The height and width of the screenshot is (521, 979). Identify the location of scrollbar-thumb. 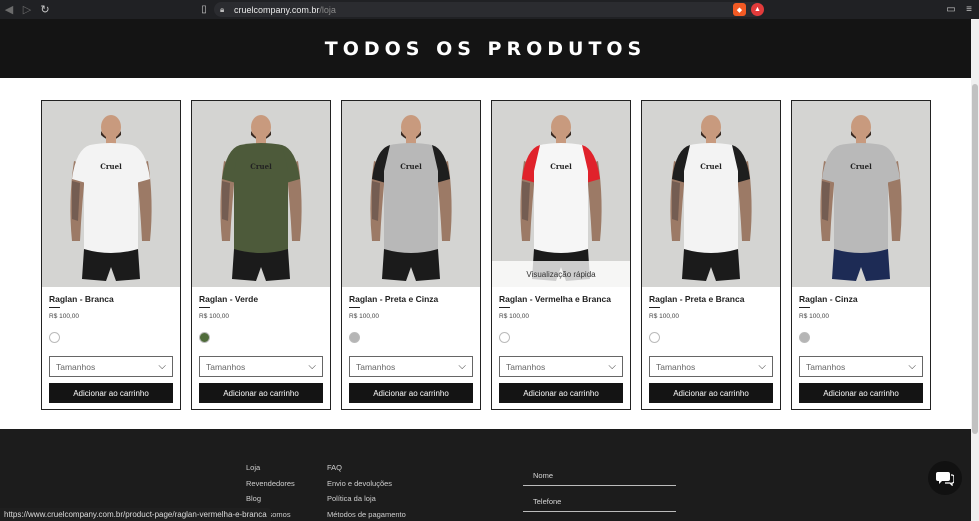
(975, 259).